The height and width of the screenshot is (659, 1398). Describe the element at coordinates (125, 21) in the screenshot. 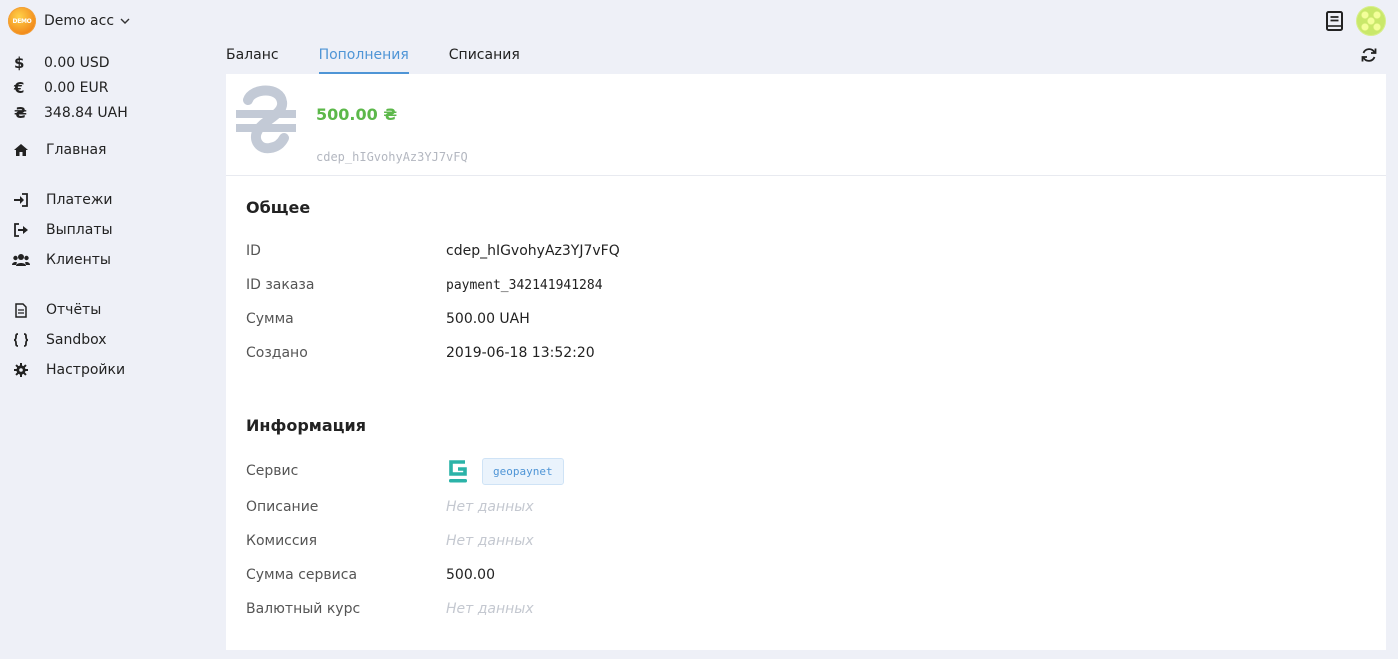

I see `chevron-down-icon` at that location.